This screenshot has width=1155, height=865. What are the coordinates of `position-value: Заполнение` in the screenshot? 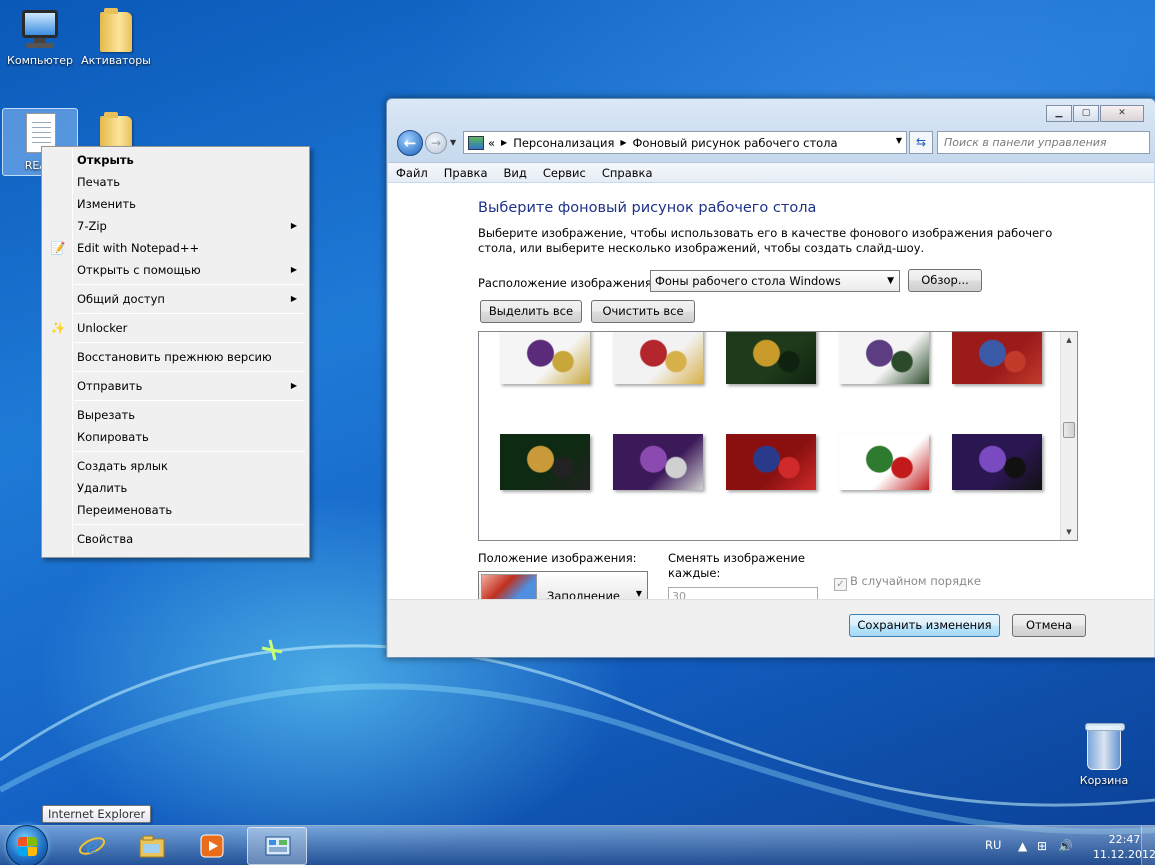 It's located at (583, 594).